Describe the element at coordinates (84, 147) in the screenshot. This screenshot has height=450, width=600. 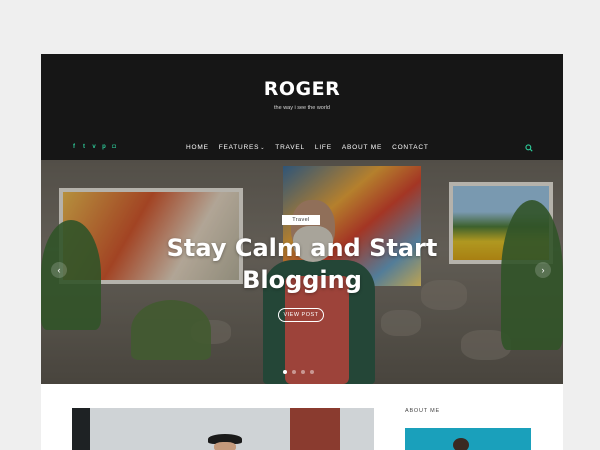
I see `twitter-icon: t` at that location.